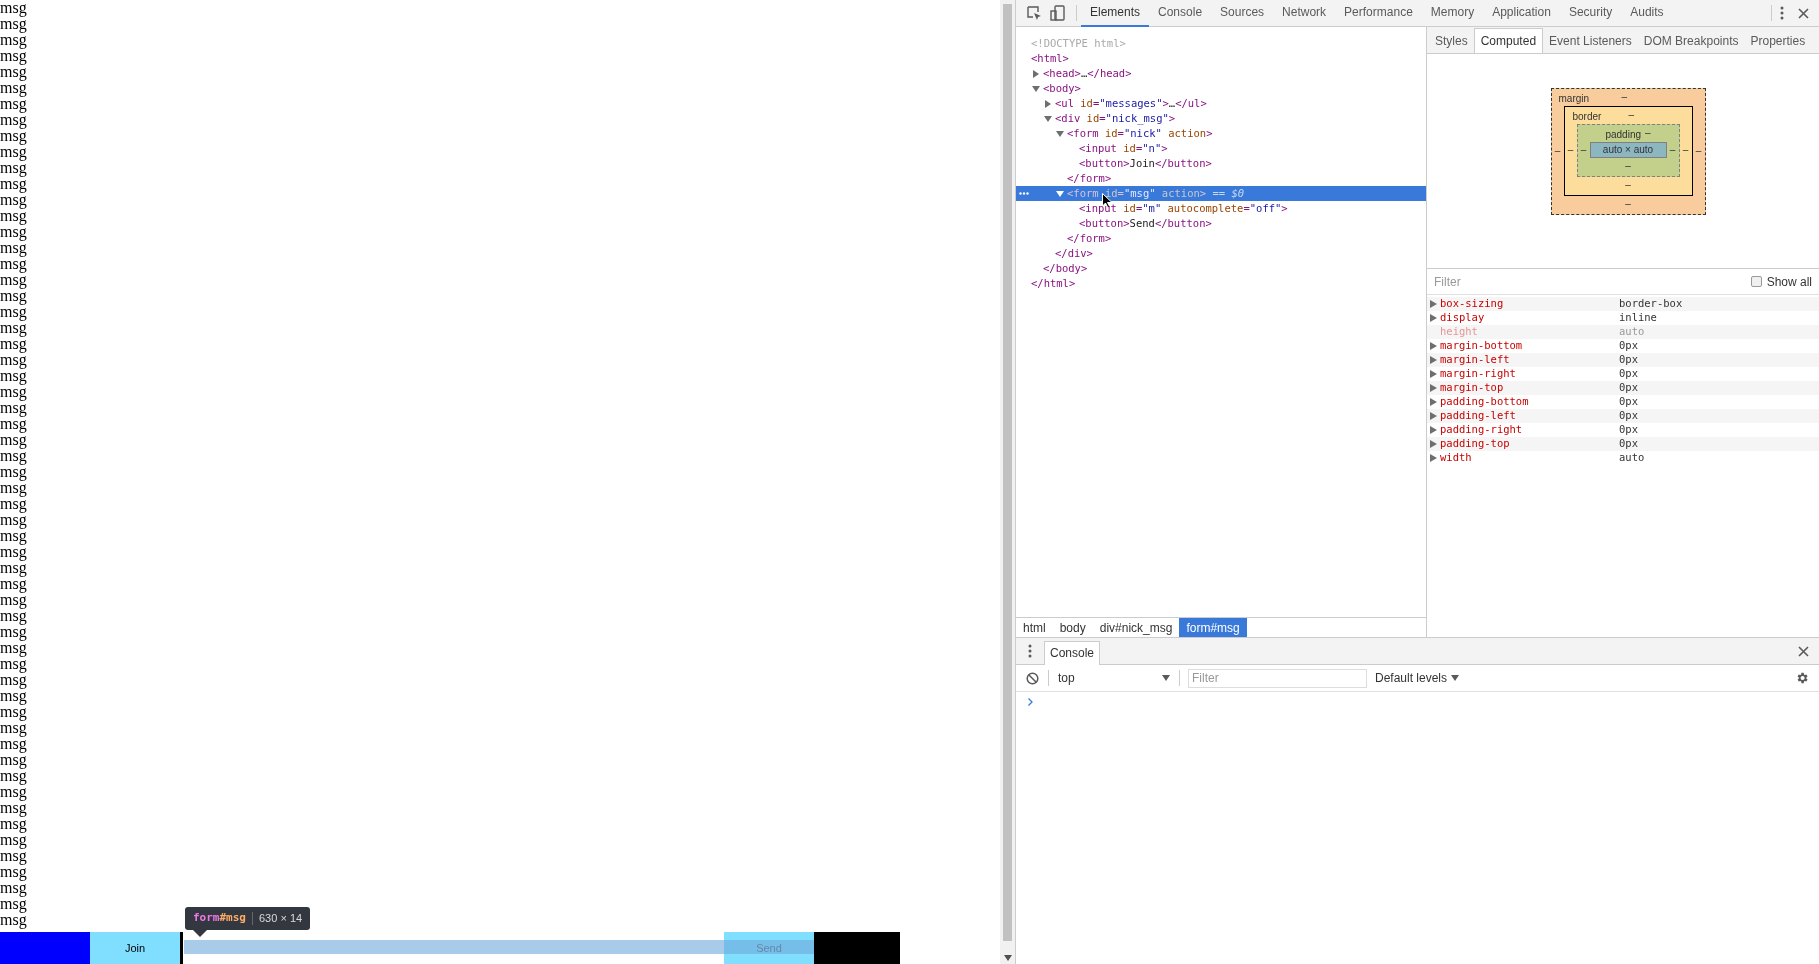  Describe the element at coordinates (1557, 150) in the screenshot. I see `margin-left-value: –` at that location.